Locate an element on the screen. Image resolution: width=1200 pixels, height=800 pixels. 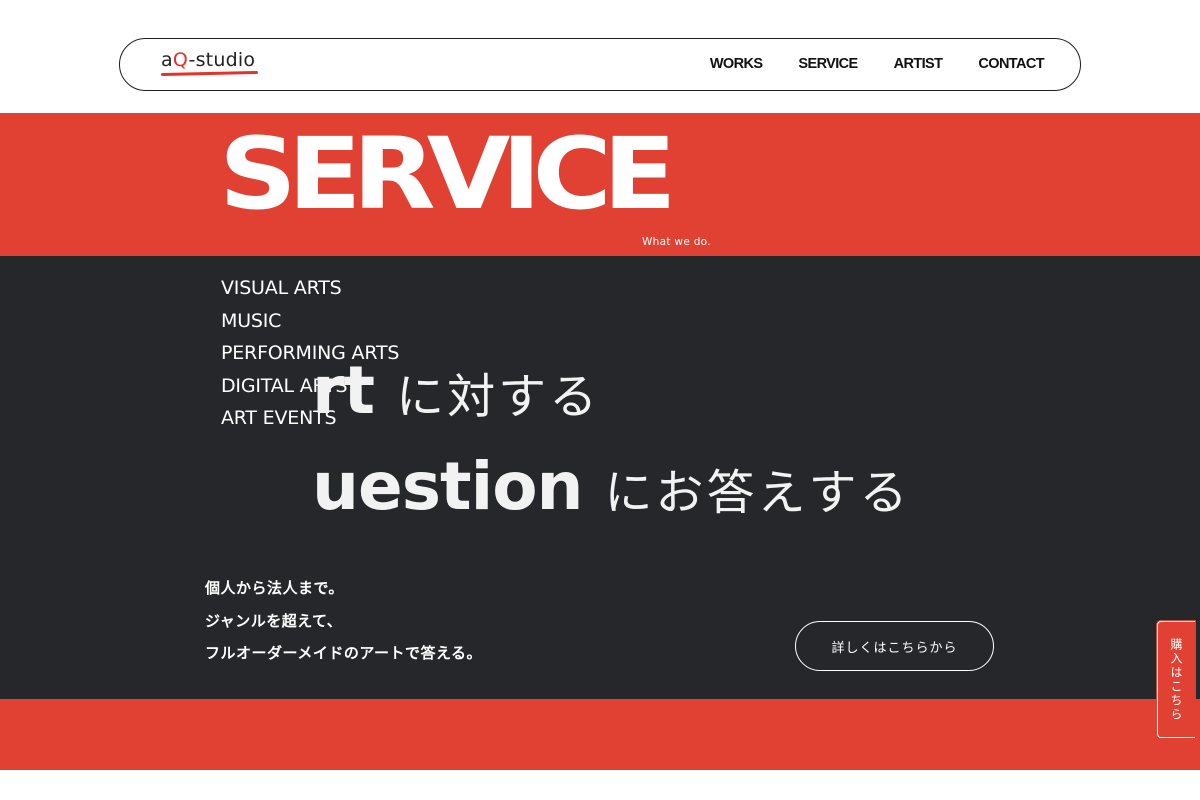
details-button: 詳しくはこちらから is located at coordinates (894, 646).